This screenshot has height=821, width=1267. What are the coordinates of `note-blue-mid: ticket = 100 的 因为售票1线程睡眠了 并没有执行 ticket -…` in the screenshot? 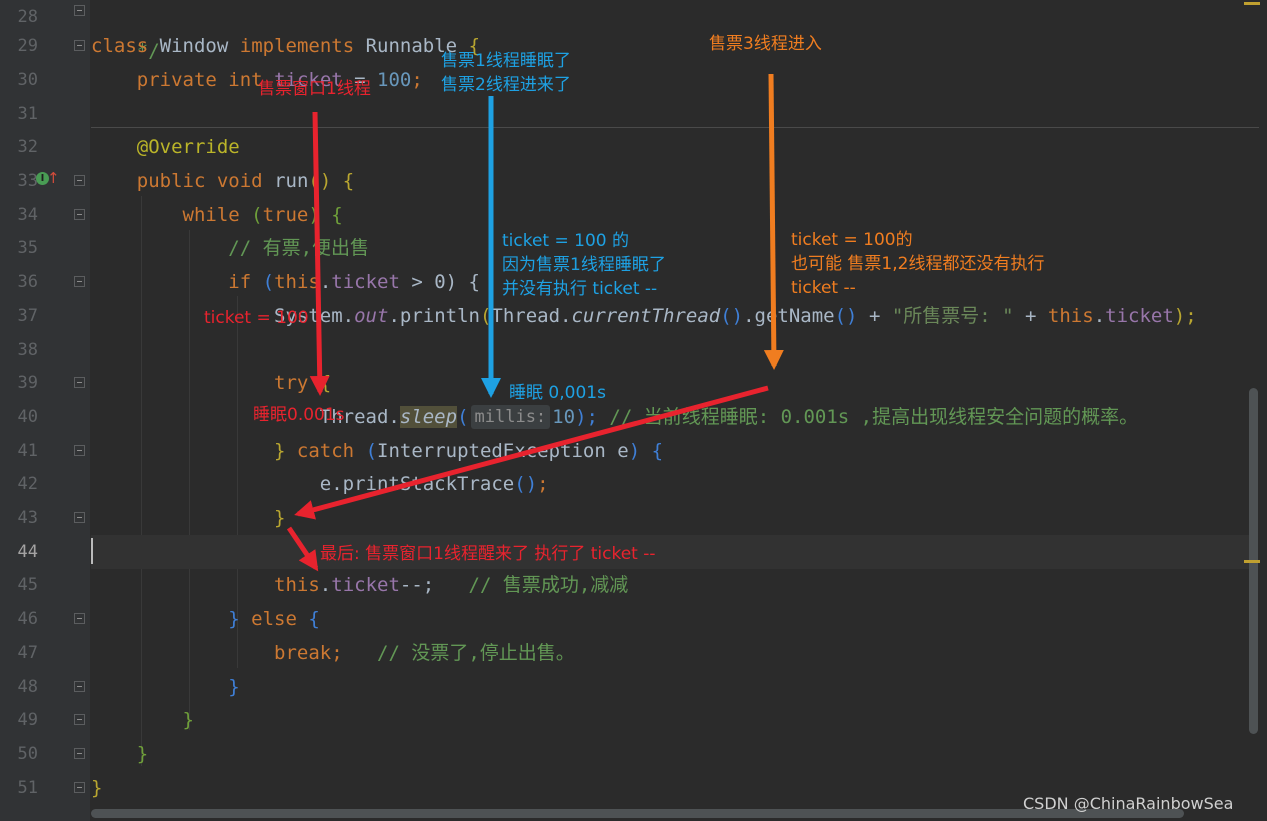 It's located at (584, 265).